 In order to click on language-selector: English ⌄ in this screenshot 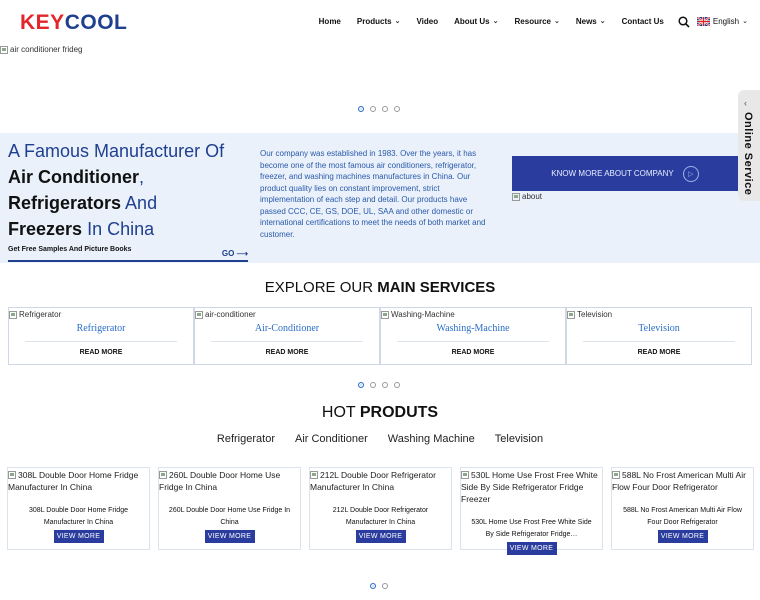, I will do `click(722, 21)`.